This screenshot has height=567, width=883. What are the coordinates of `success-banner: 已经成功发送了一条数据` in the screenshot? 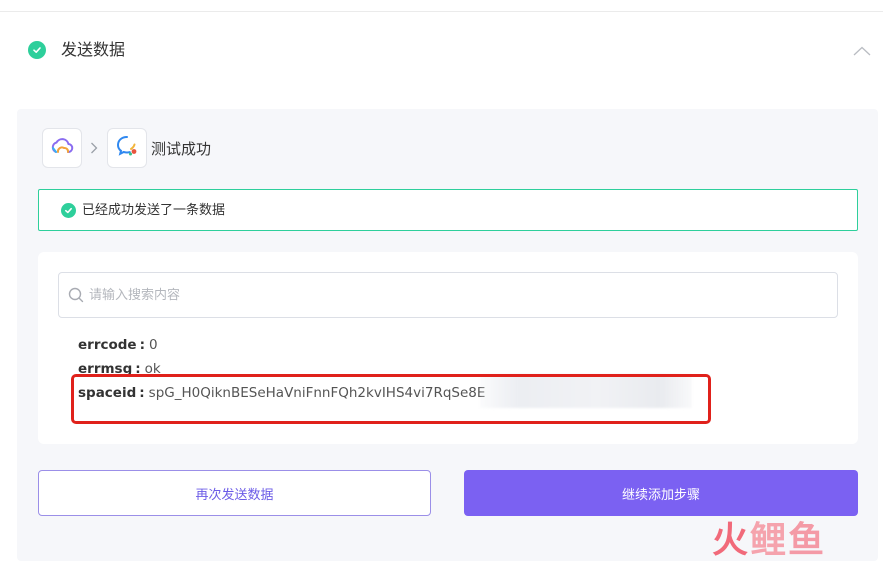 It's located at (448, 210).